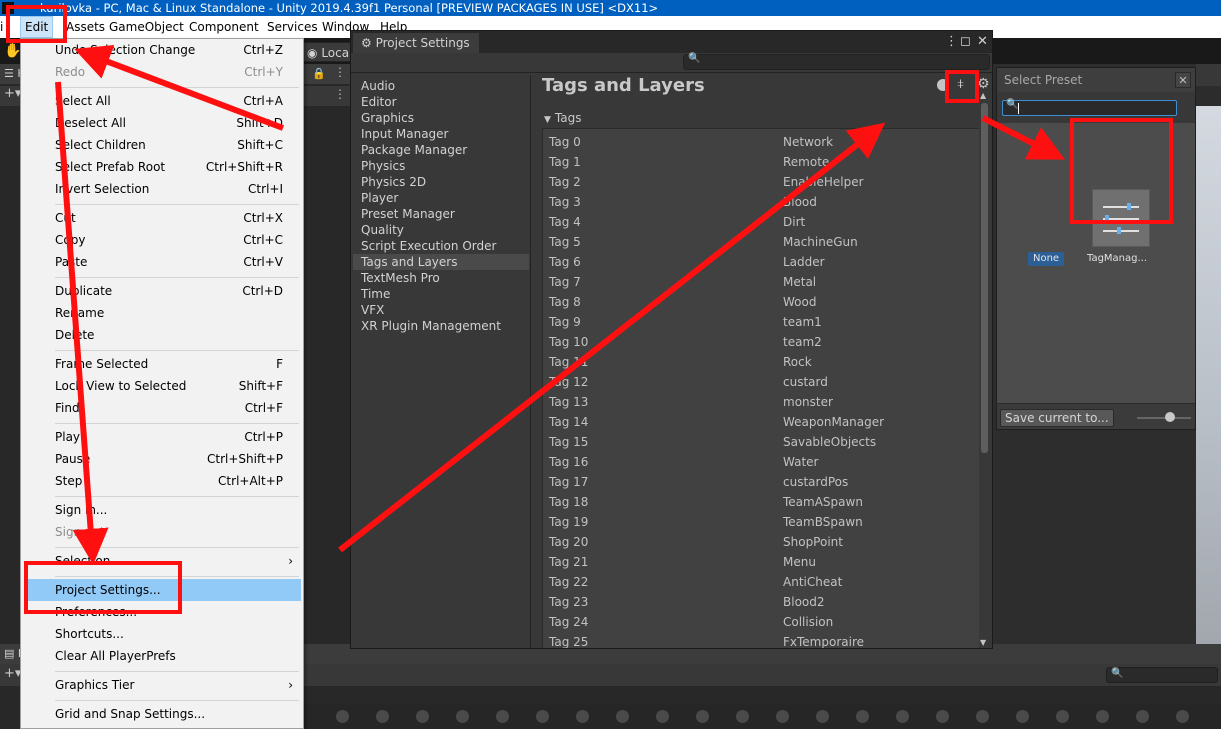  Describe the element at coordinates (761, 622) in the screenshot. I see `tag-row: Tag 24 Collision` at that location.